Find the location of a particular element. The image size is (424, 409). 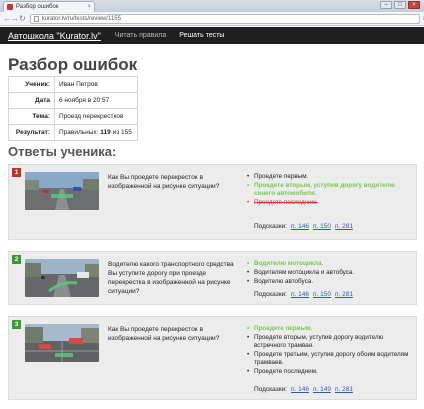

answer-option-correct: Проедете первым. is located at coordinates (329, 329).